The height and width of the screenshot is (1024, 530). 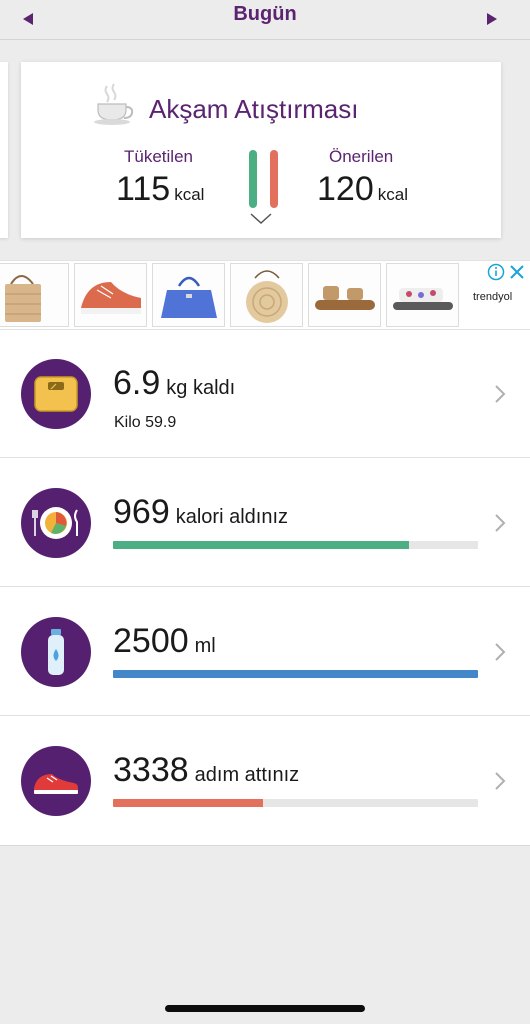 What do you see at coordinates (361, 156) in the screenshot?
I see `recommended-label: Önerilen` at bounding box center [361, 156].